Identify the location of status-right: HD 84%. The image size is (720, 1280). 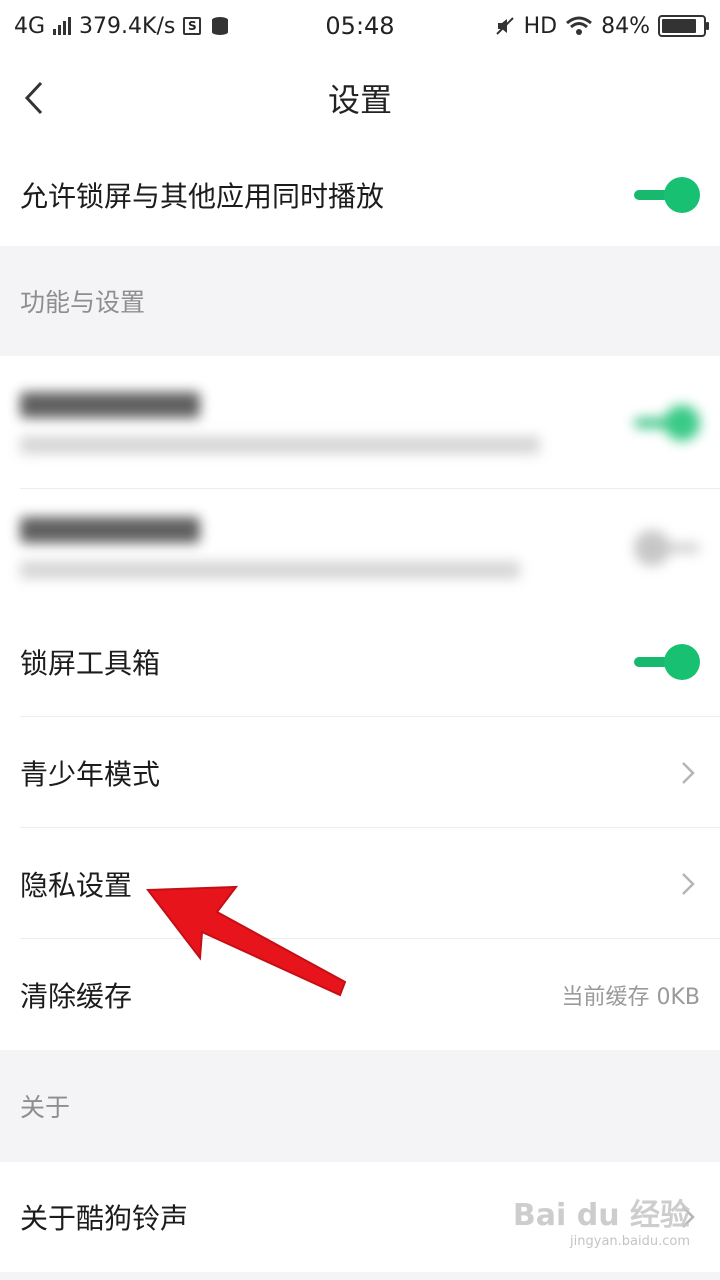
(601, 26).